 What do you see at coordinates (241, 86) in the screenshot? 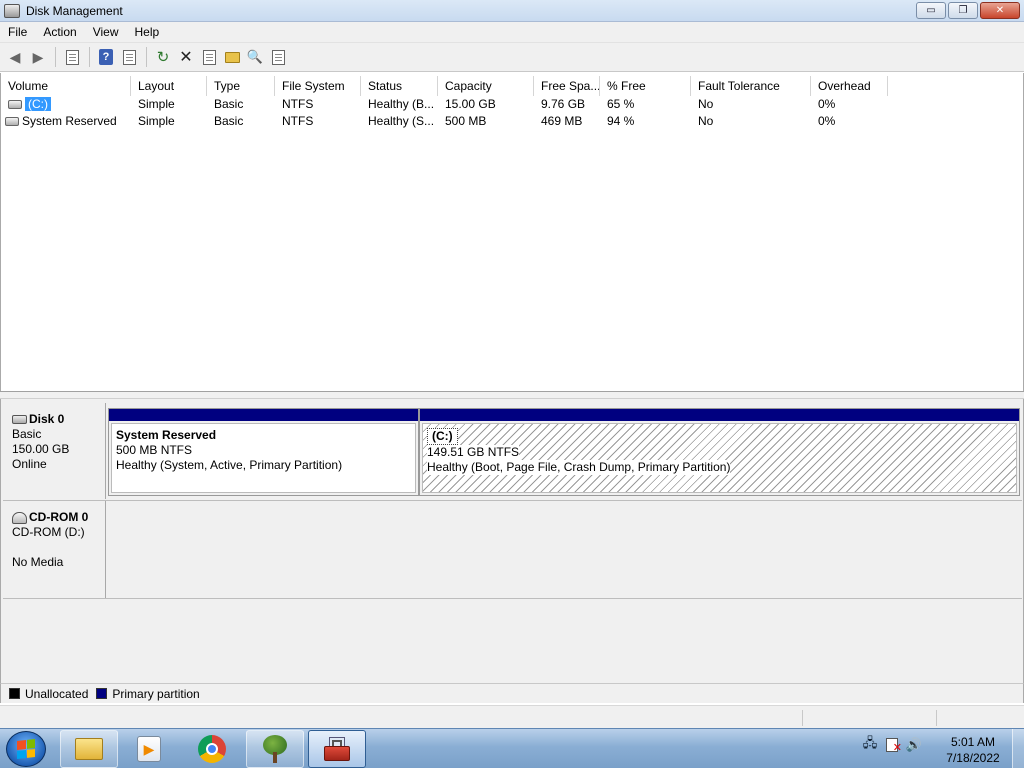
I see `column-header-type: Type` at bounding box center [241, 86].